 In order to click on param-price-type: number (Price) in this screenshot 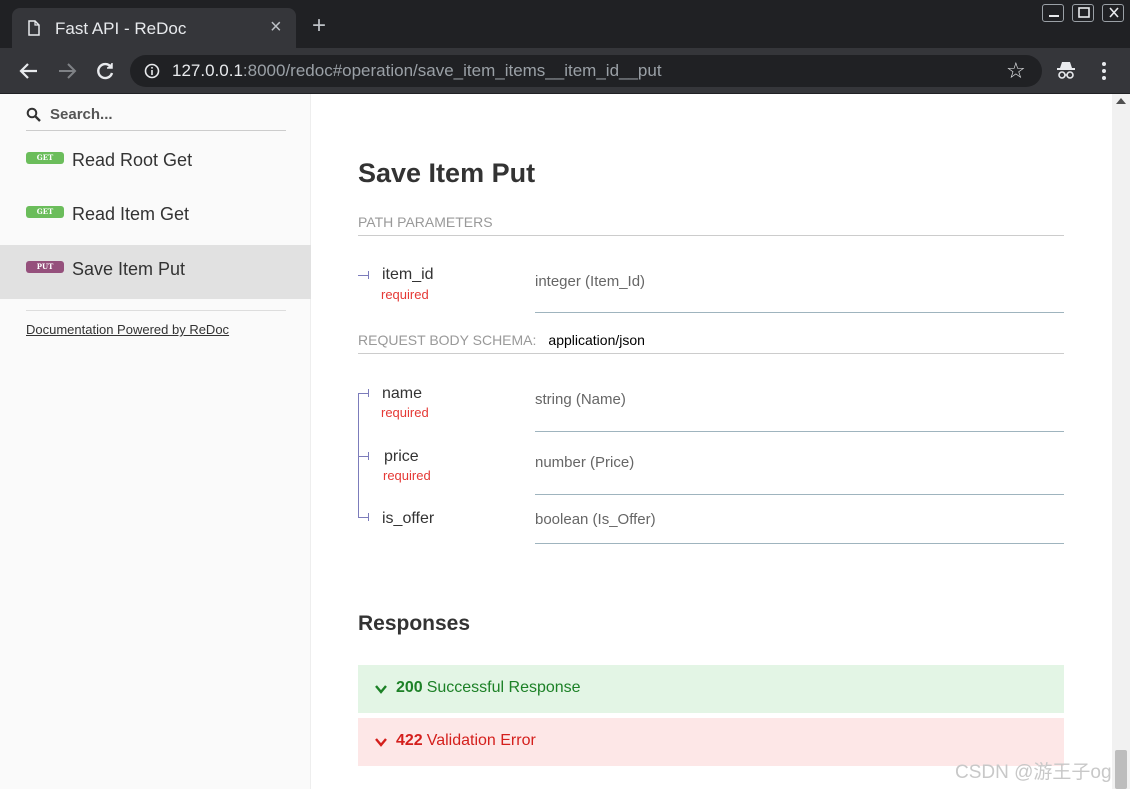, I will do `click(585, 462)`.